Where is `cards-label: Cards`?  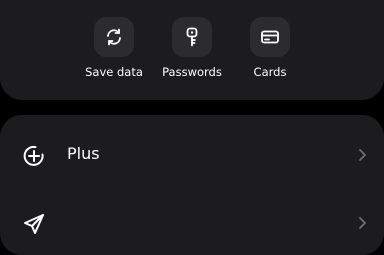
cards-label: Cards is located at coordinates (270, 72).